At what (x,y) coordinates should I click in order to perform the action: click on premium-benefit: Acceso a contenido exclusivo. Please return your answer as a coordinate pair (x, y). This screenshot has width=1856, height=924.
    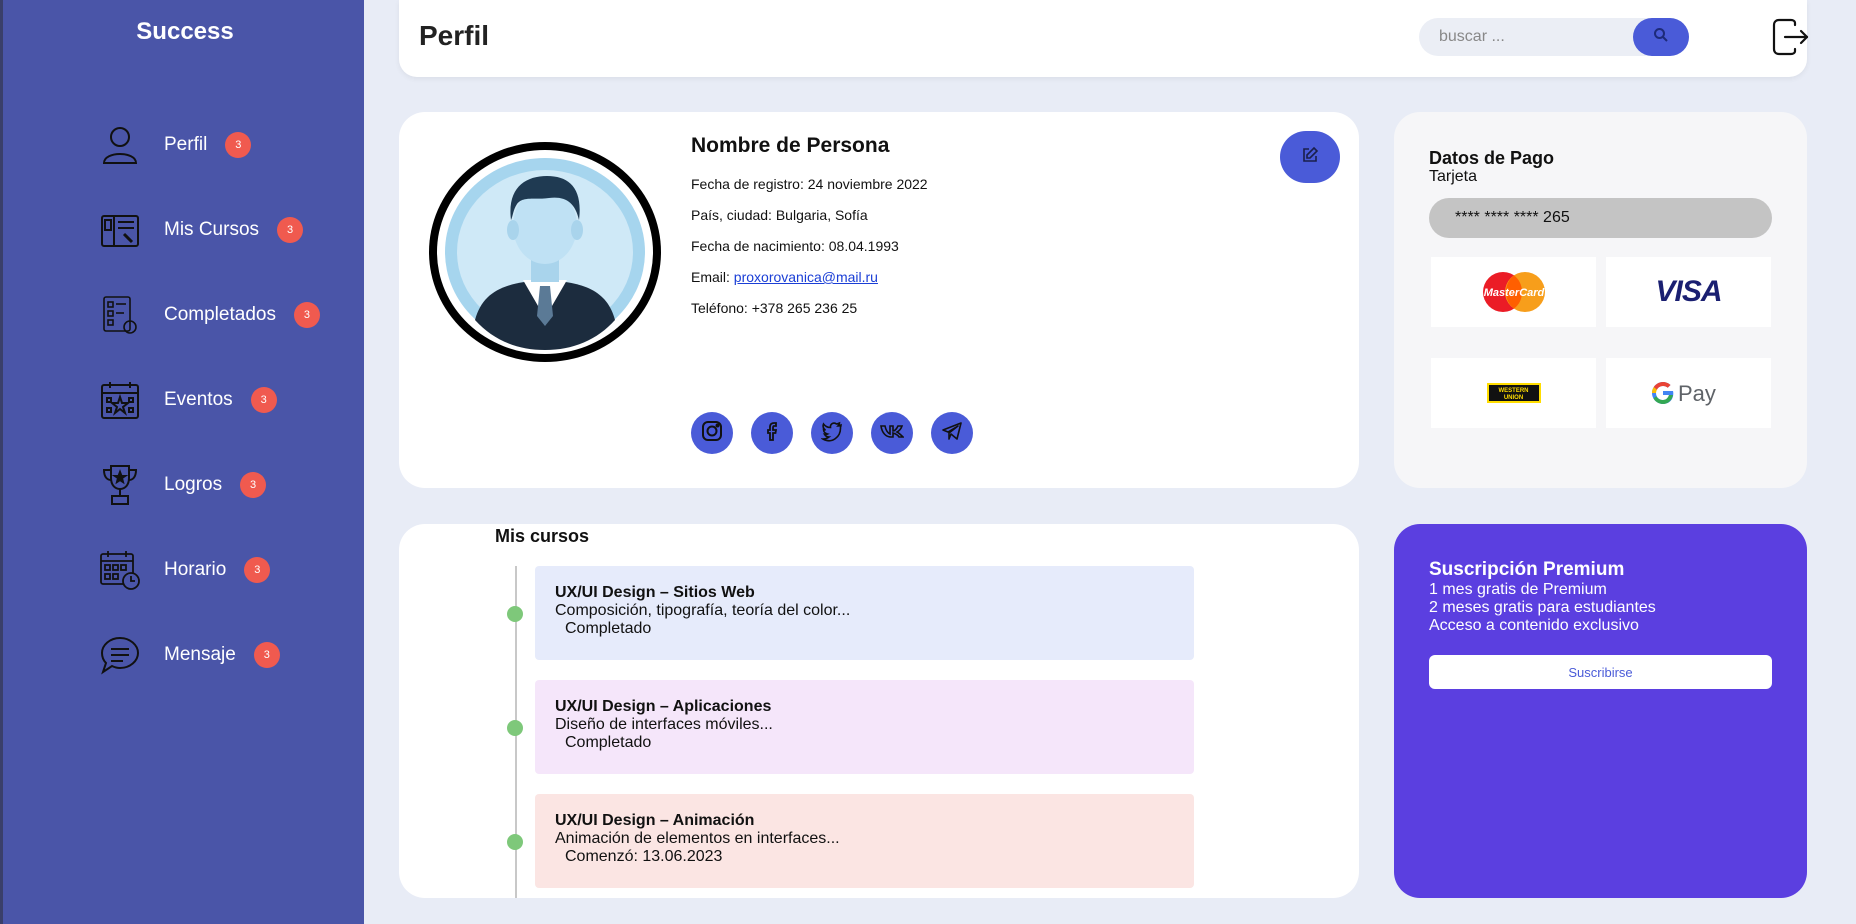
    Looking at the image, I should click on (1534, 625).